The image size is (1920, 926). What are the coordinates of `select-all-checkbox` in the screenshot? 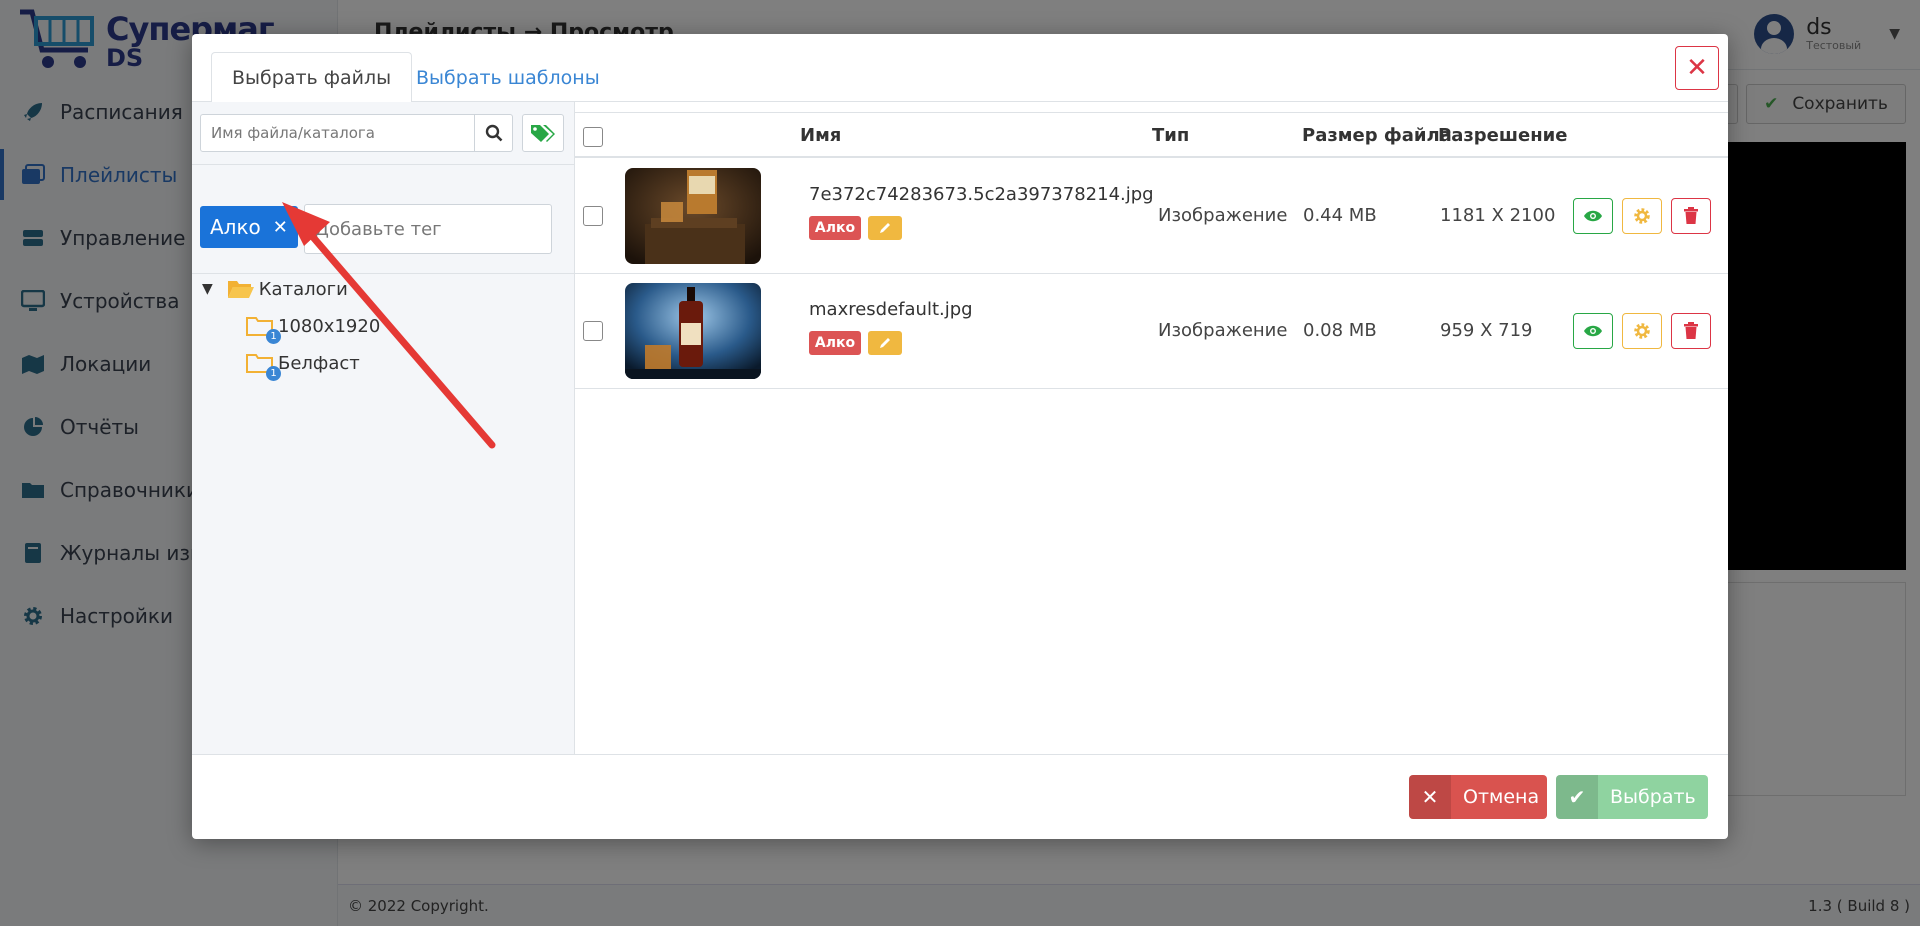 It's located at (593, 137).